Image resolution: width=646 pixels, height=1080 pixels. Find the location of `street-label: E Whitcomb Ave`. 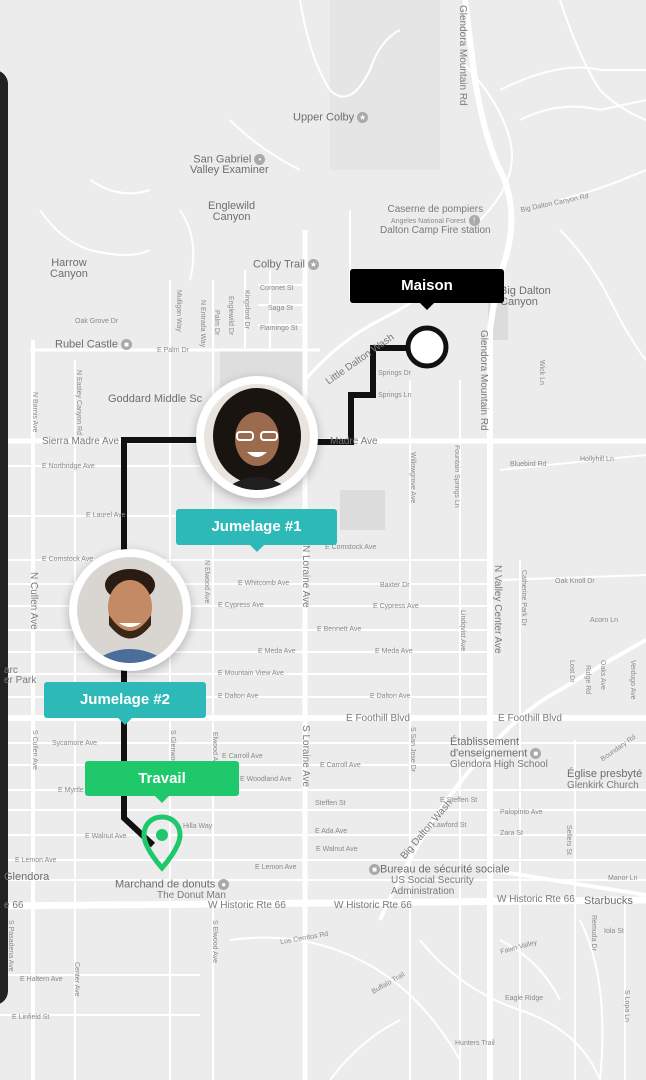

street-label: E Whitcomb Ave is located at coordinates (264, 583).